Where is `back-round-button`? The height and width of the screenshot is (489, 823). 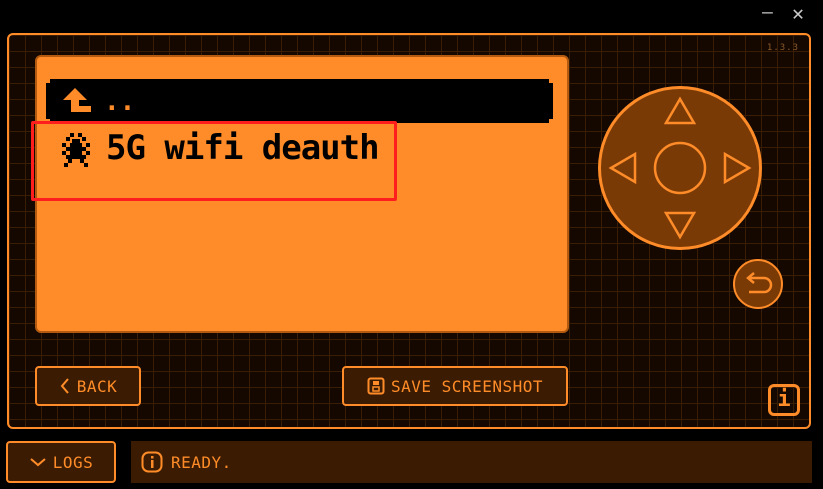 back-round-button is located at coordinates (758, 284).